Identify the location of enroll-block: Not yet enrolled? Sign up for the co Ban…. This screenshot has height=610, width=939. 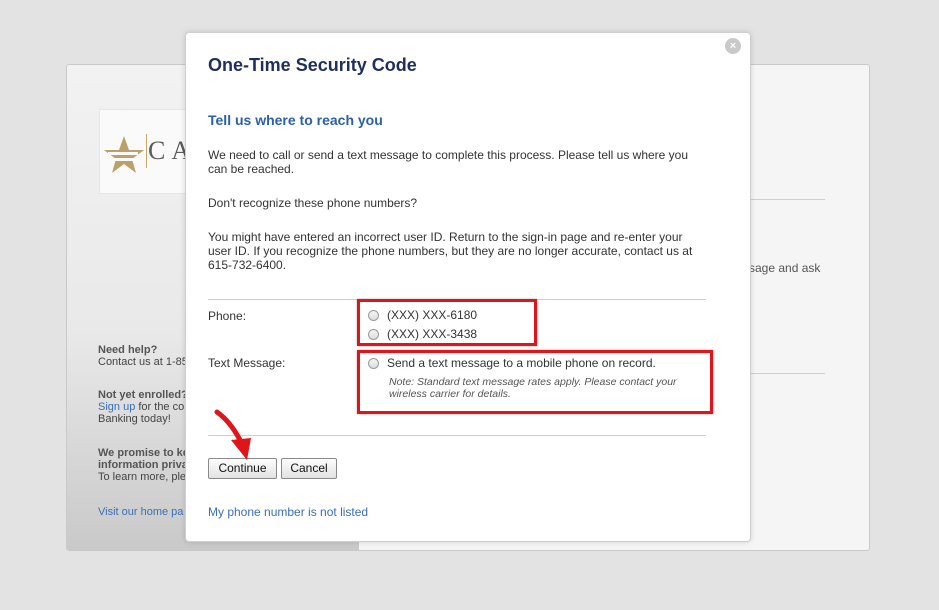
(143, 407).